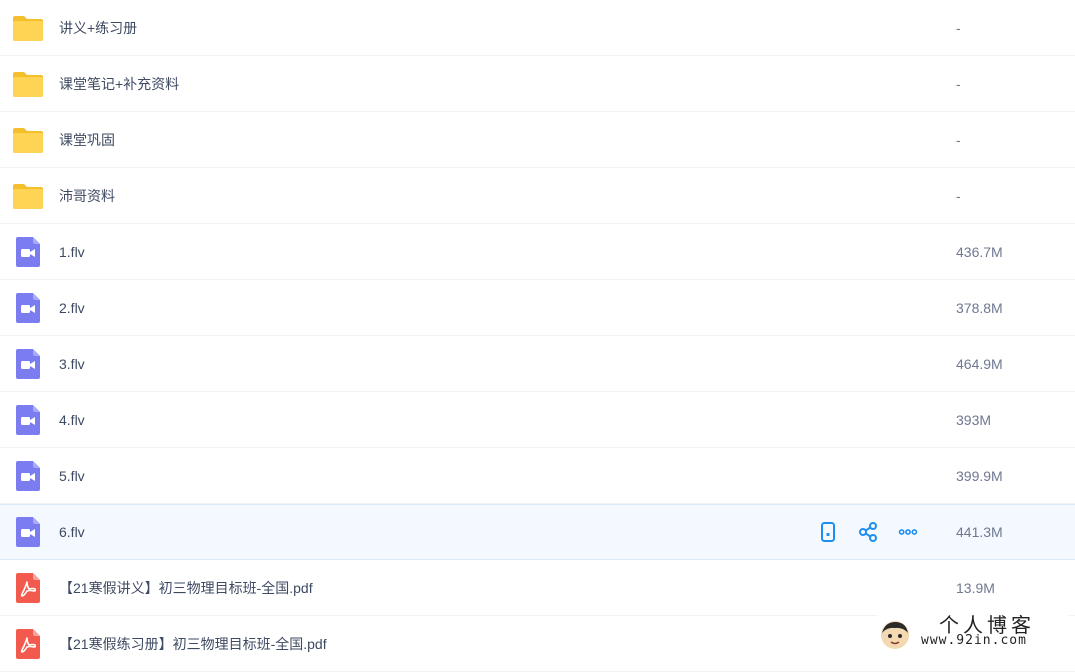 This screenshot has width=1075, height=672. Describe the element at coordinates (537, 364) in the screenshot. I see `file-row: 3.flv 464.9M` at that location.